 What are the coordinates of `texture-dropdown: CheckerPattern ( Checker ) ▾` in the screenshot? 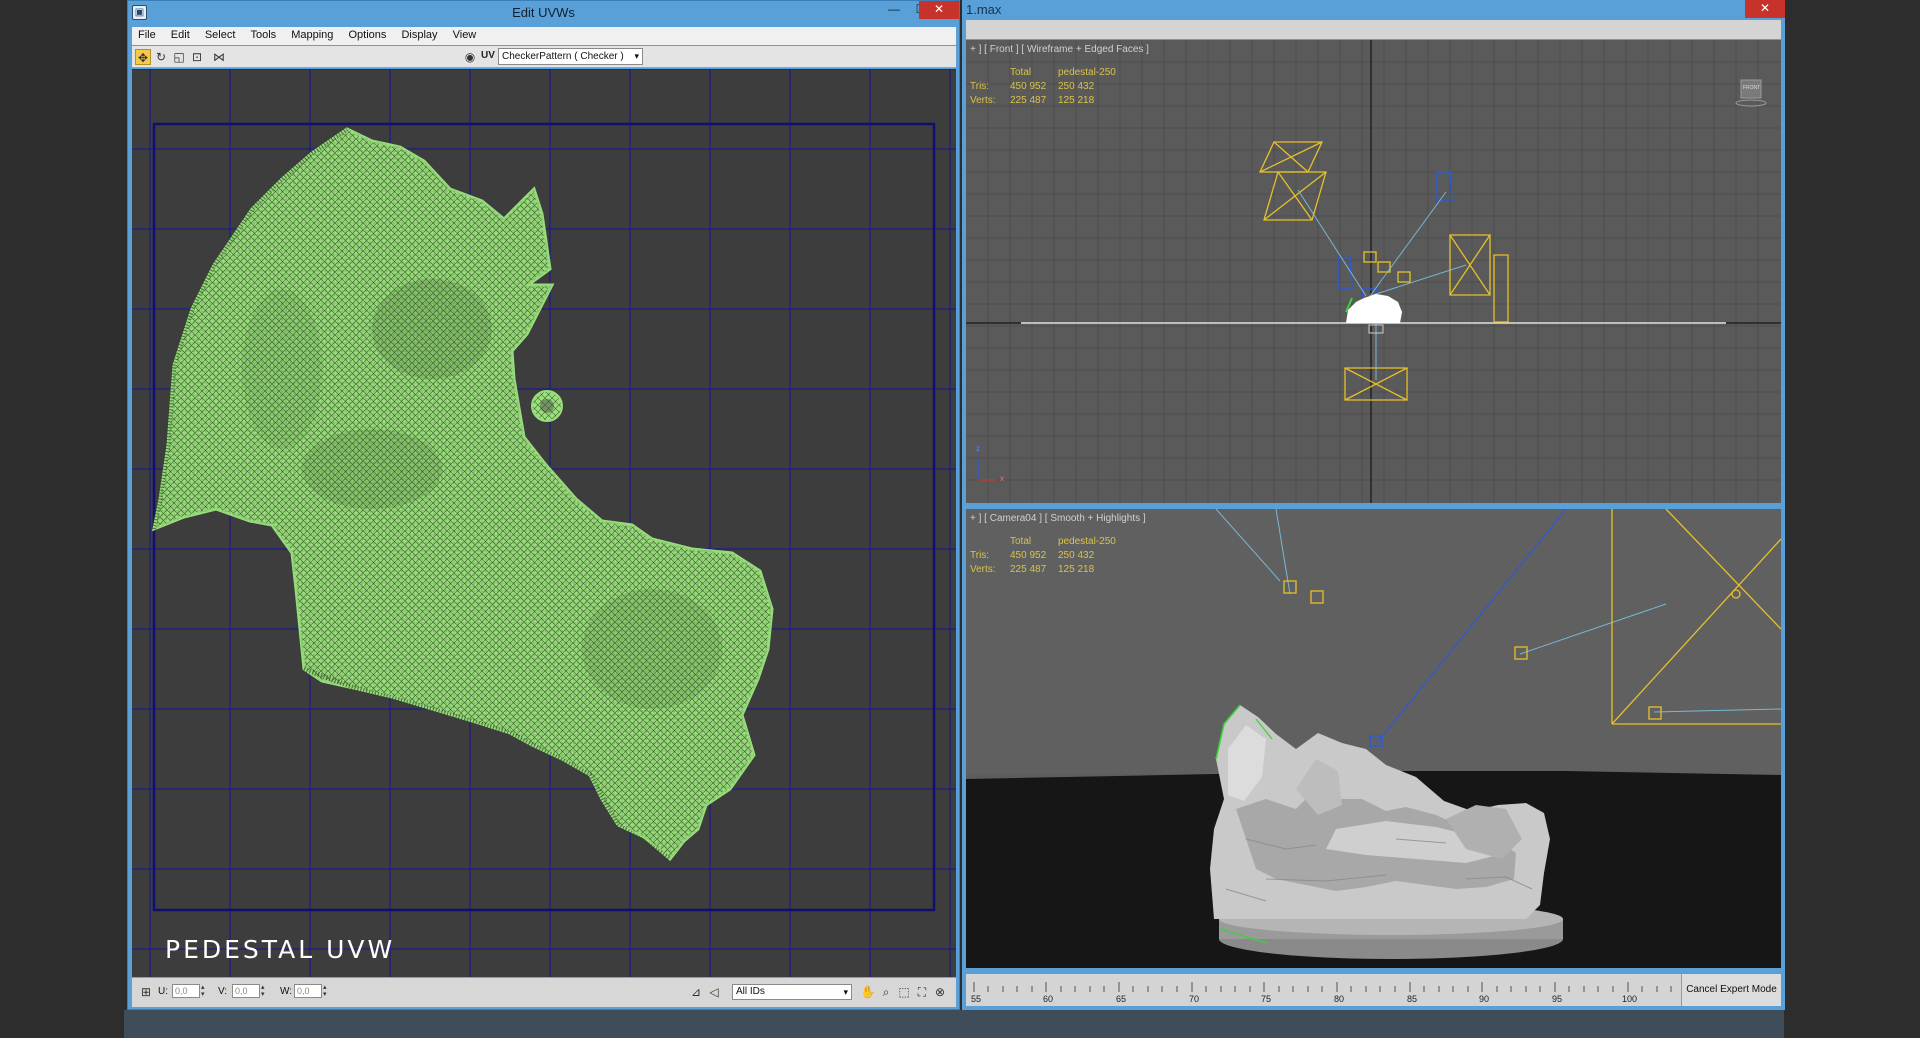 It's located at (570, 56).